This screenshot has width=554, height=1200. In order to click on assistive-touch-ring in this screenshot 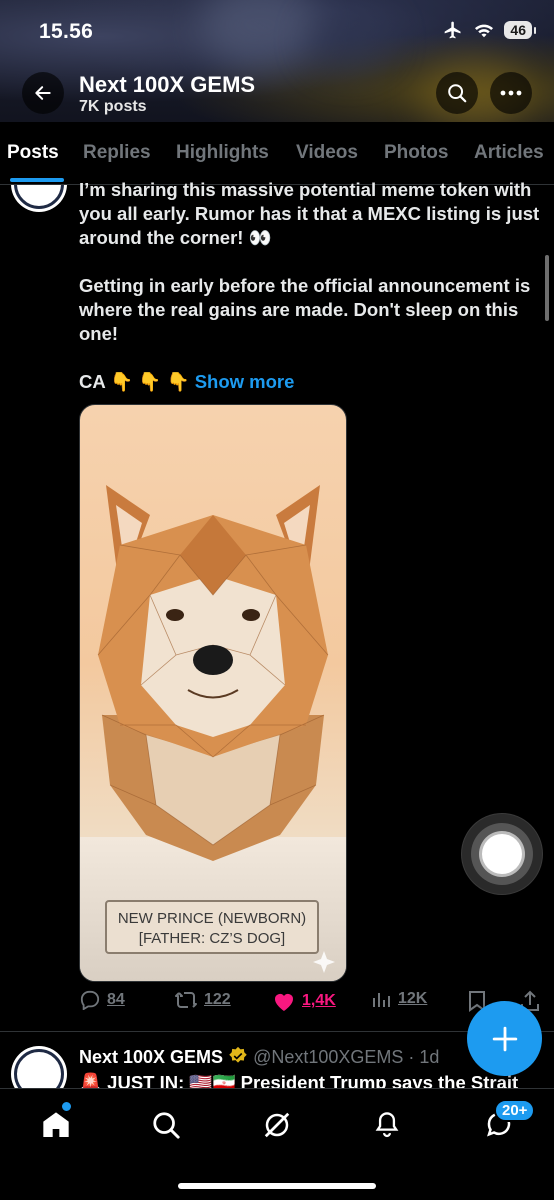, I will do `click(502, 854)`.